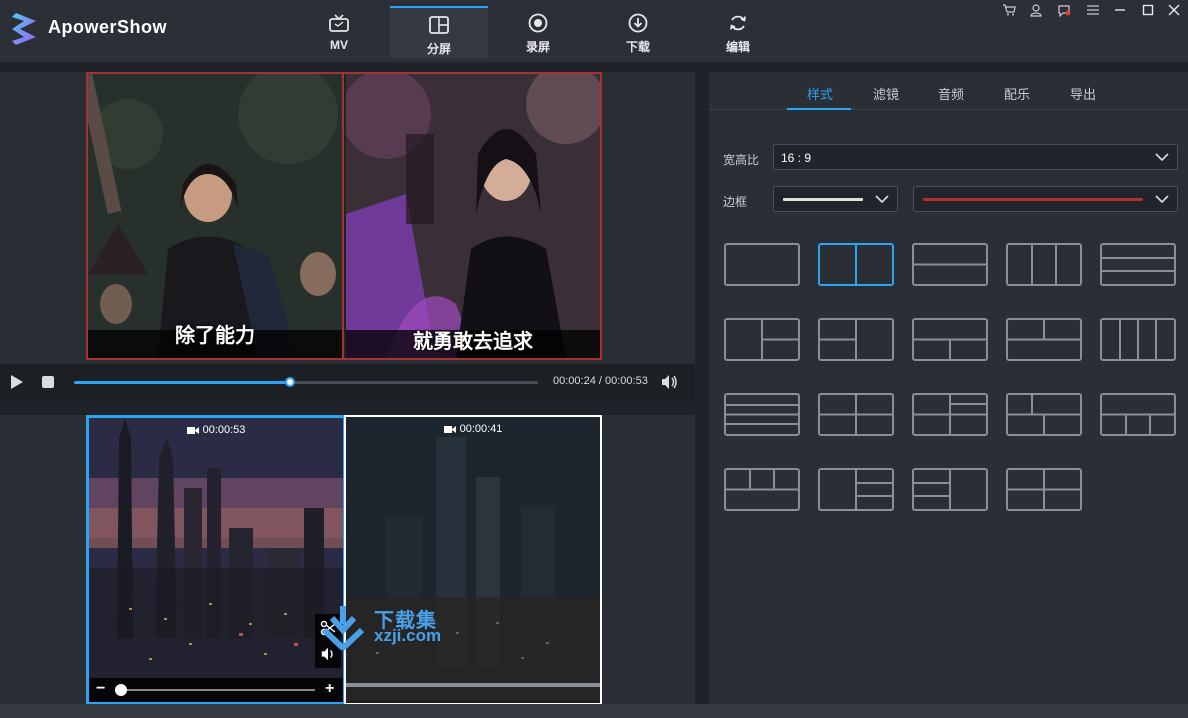 This screenshot has height=718, width=1188. I want to click on layout-option-left-right-split-right, so click(762, 339).